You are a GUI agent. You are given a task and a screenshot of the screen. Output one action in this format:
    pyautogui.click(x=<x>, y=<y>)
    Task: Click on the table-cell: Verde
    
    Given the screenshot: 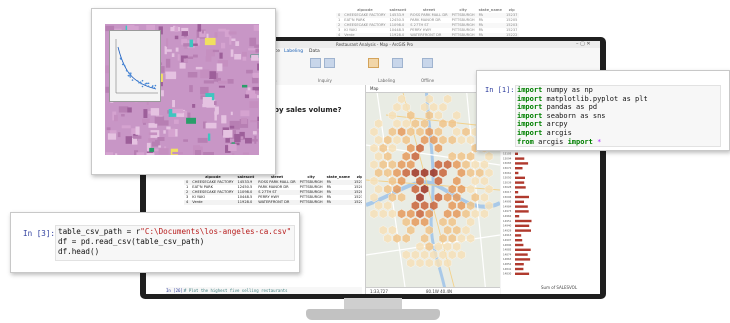 What is the action you would take?
    pyautogui.click(x=213, y=202)
    